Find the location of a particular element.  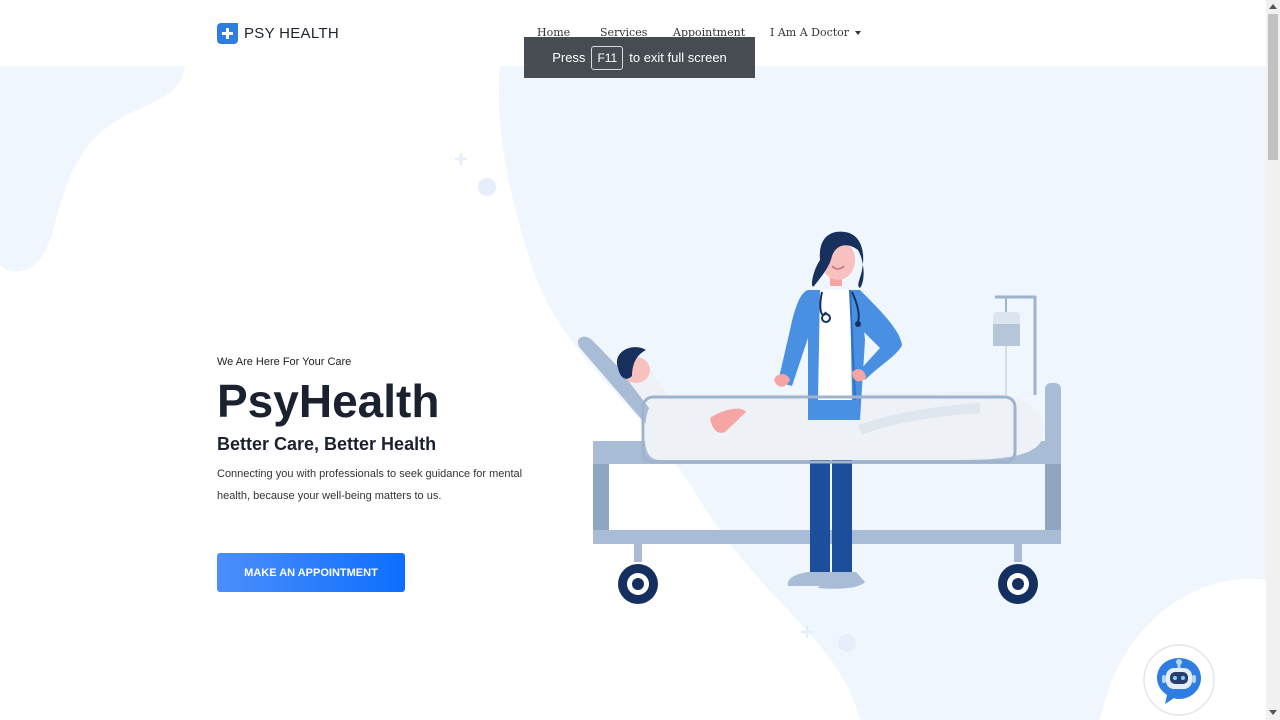

medical-cross-icon is located at coordinates (227, 33).